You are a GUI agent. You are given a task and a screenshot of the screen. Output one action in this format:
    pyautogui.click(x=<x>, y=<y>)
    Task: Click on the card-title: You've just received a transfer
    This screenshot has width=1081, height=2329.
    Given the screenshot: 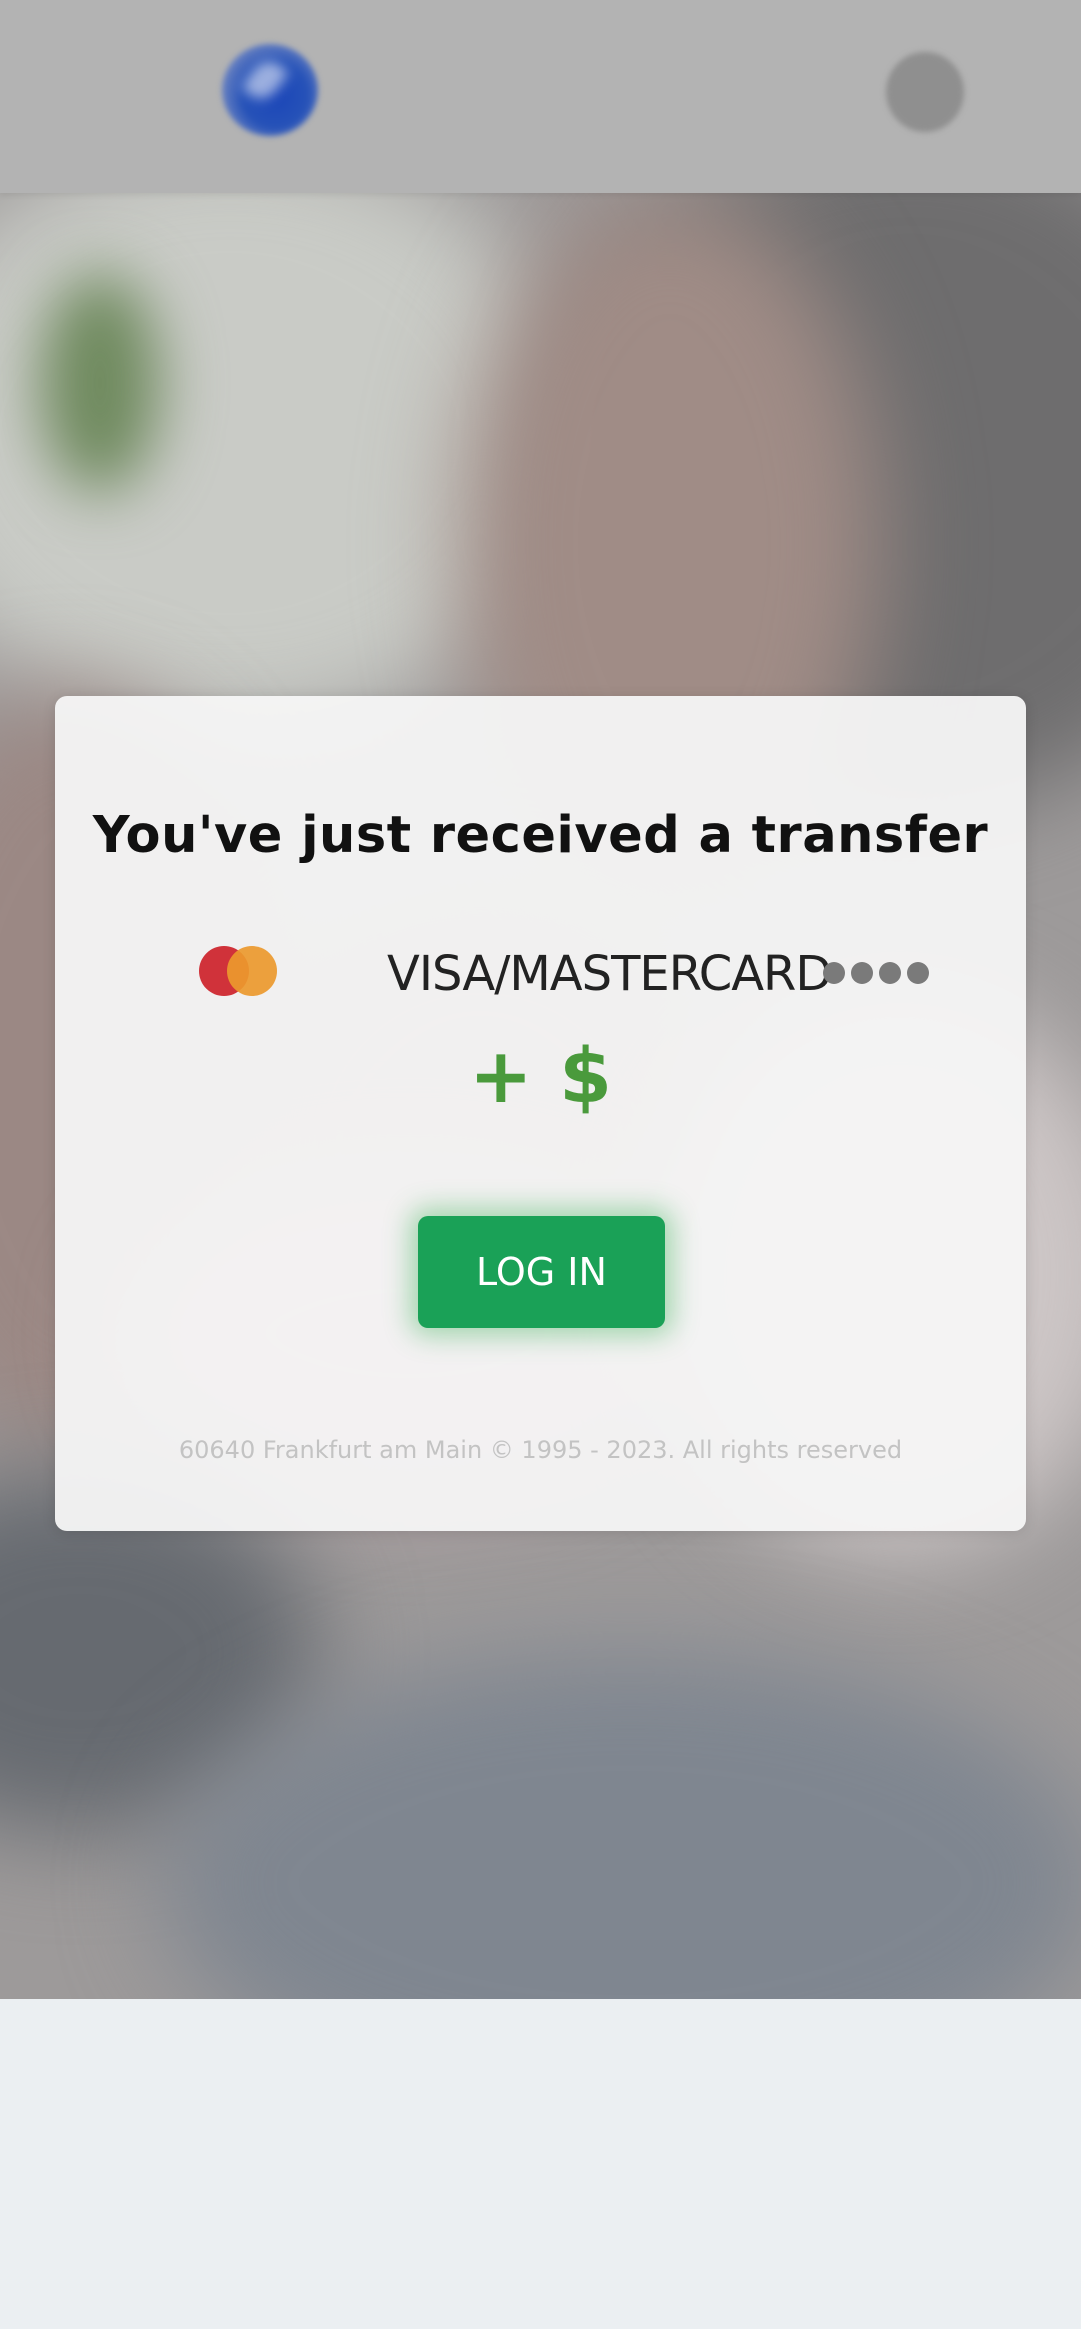 What is the action you would take?
    pyautogui.click(x=540, y=835)
    